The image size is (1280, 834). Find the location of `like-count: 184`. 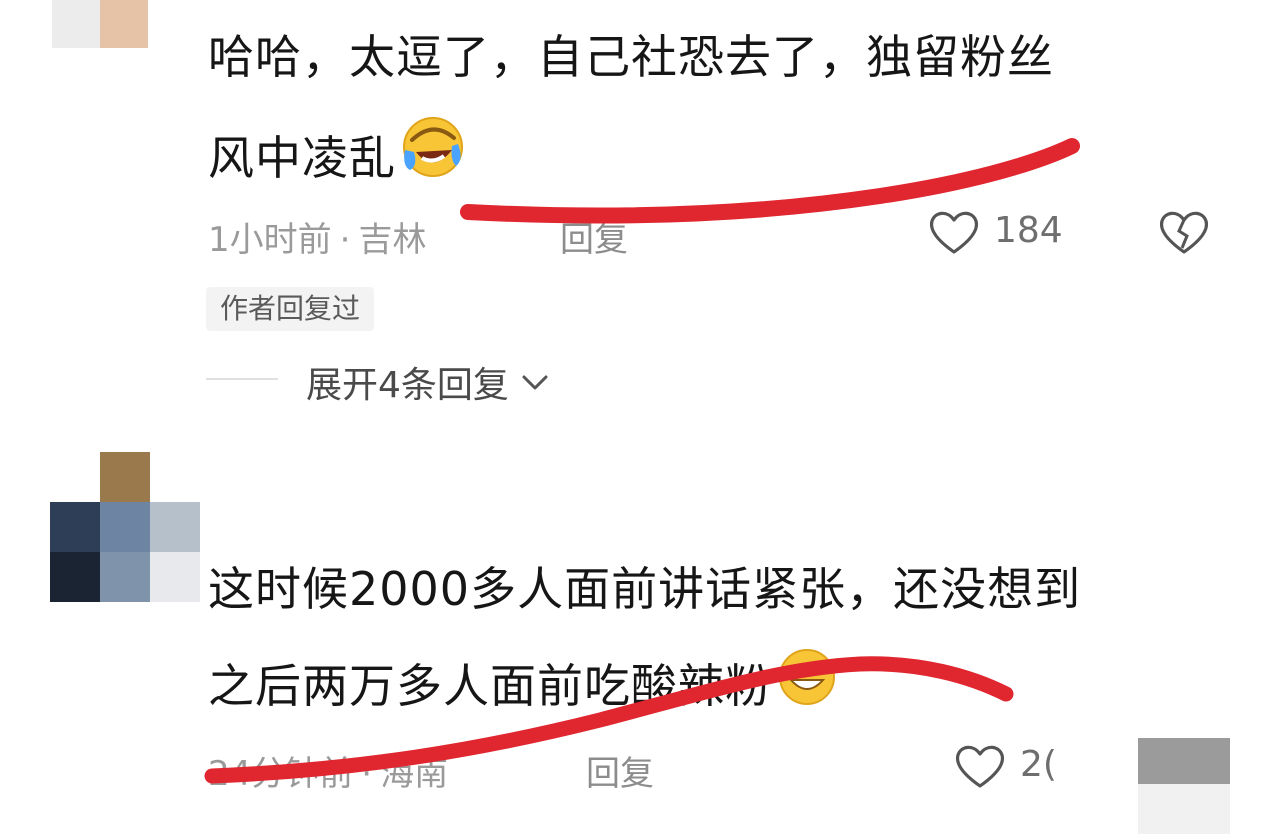

like-count: 184 is located at coordinates (1028, 230).